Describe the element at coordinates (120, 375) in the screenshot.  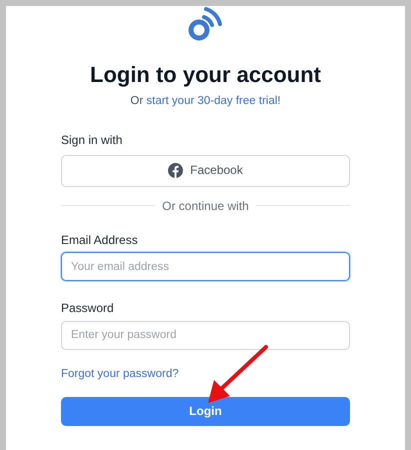
I see `forgot-password-link: Forgot your password?` at that location.